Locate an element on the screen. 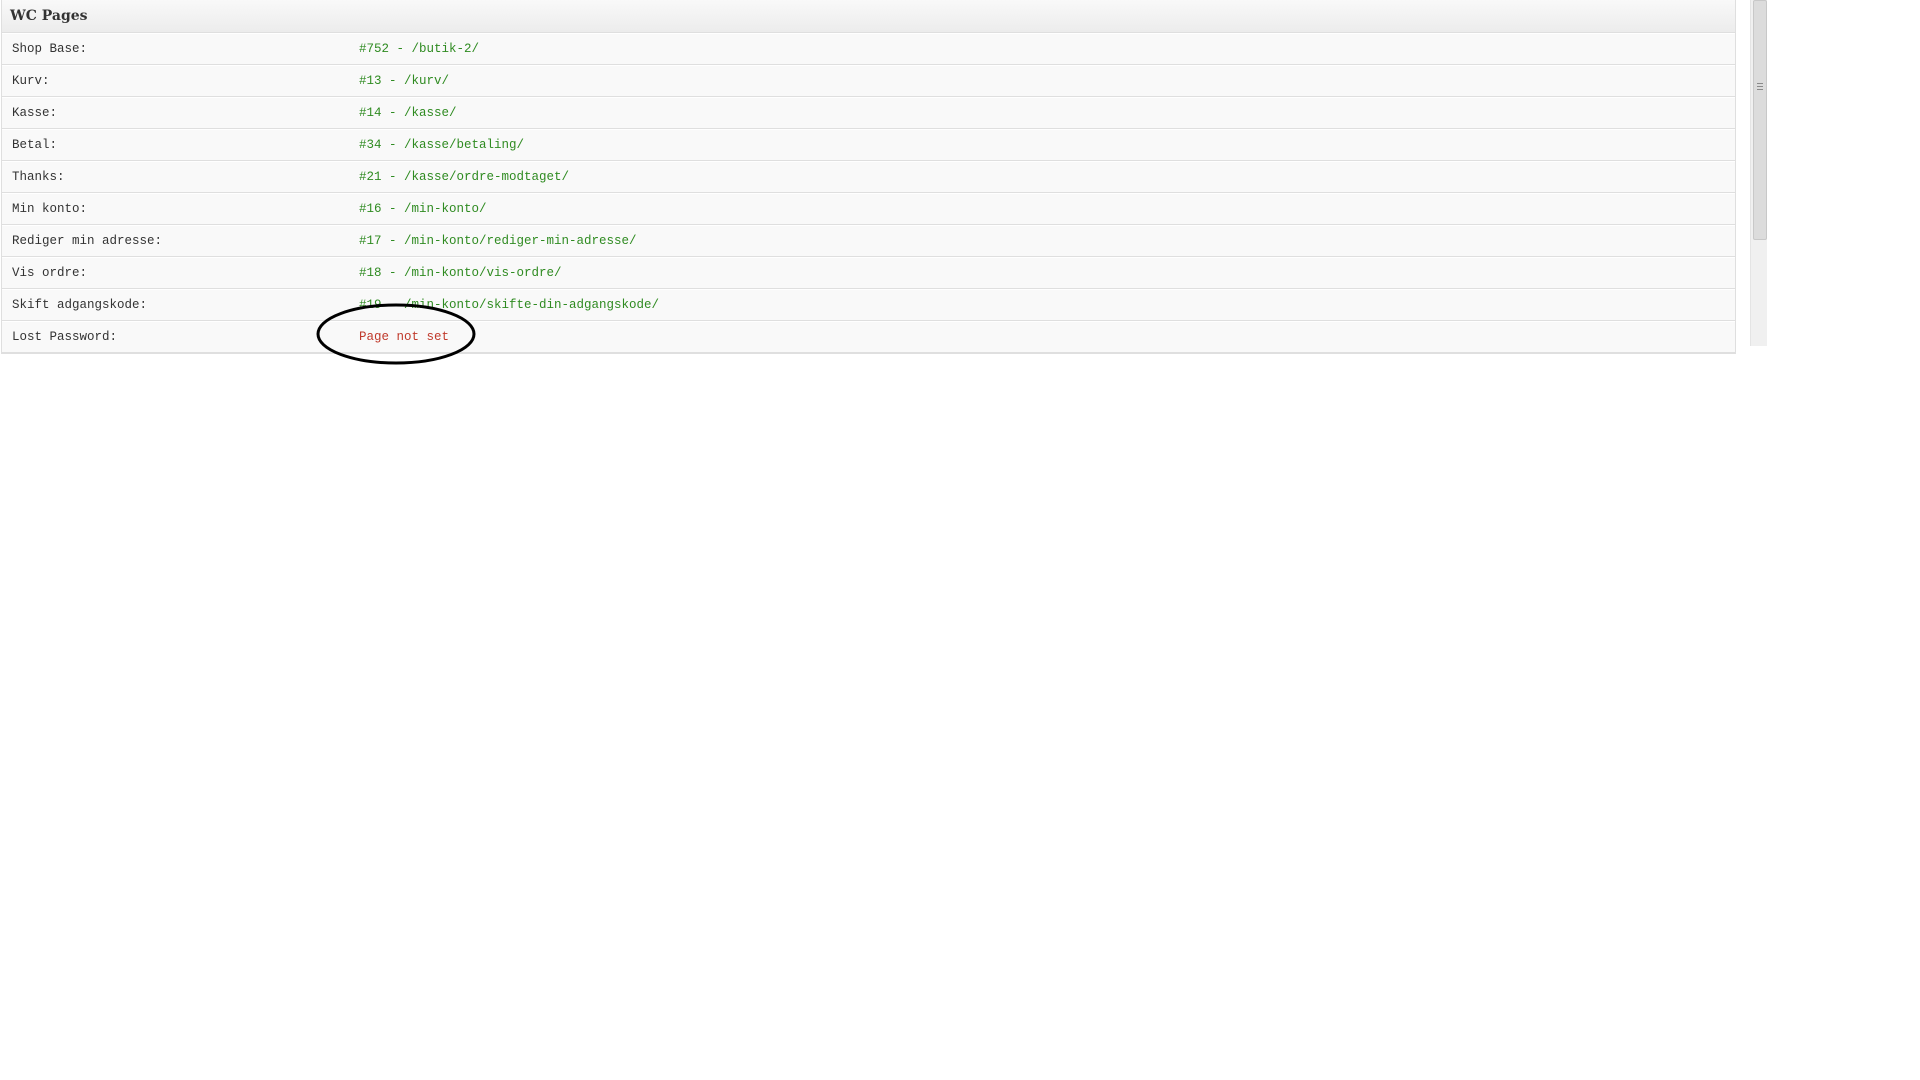 The width and height of the screenshot is (1920, 1080). row-value: #34 - /kasse/betaling/ is located at coordinates (442, 145).